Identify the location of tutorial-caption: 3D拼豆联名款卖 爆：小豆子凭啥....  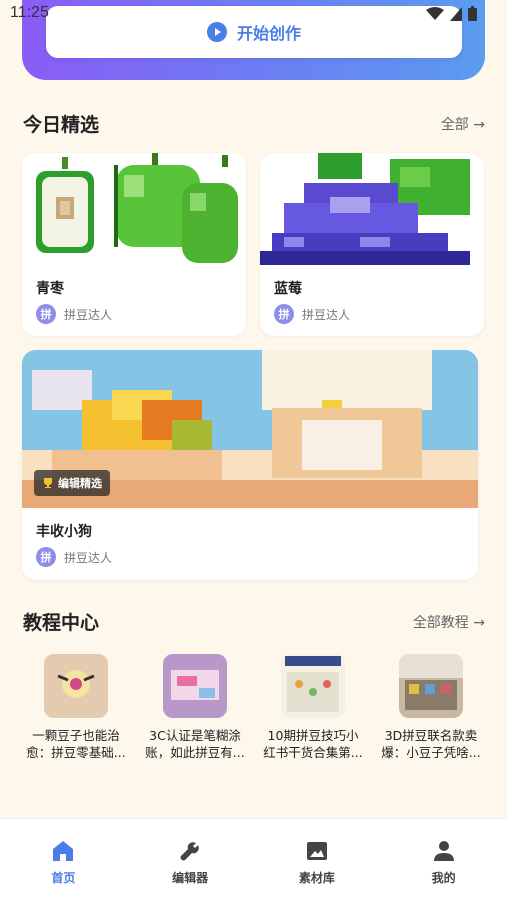
(431, 744).